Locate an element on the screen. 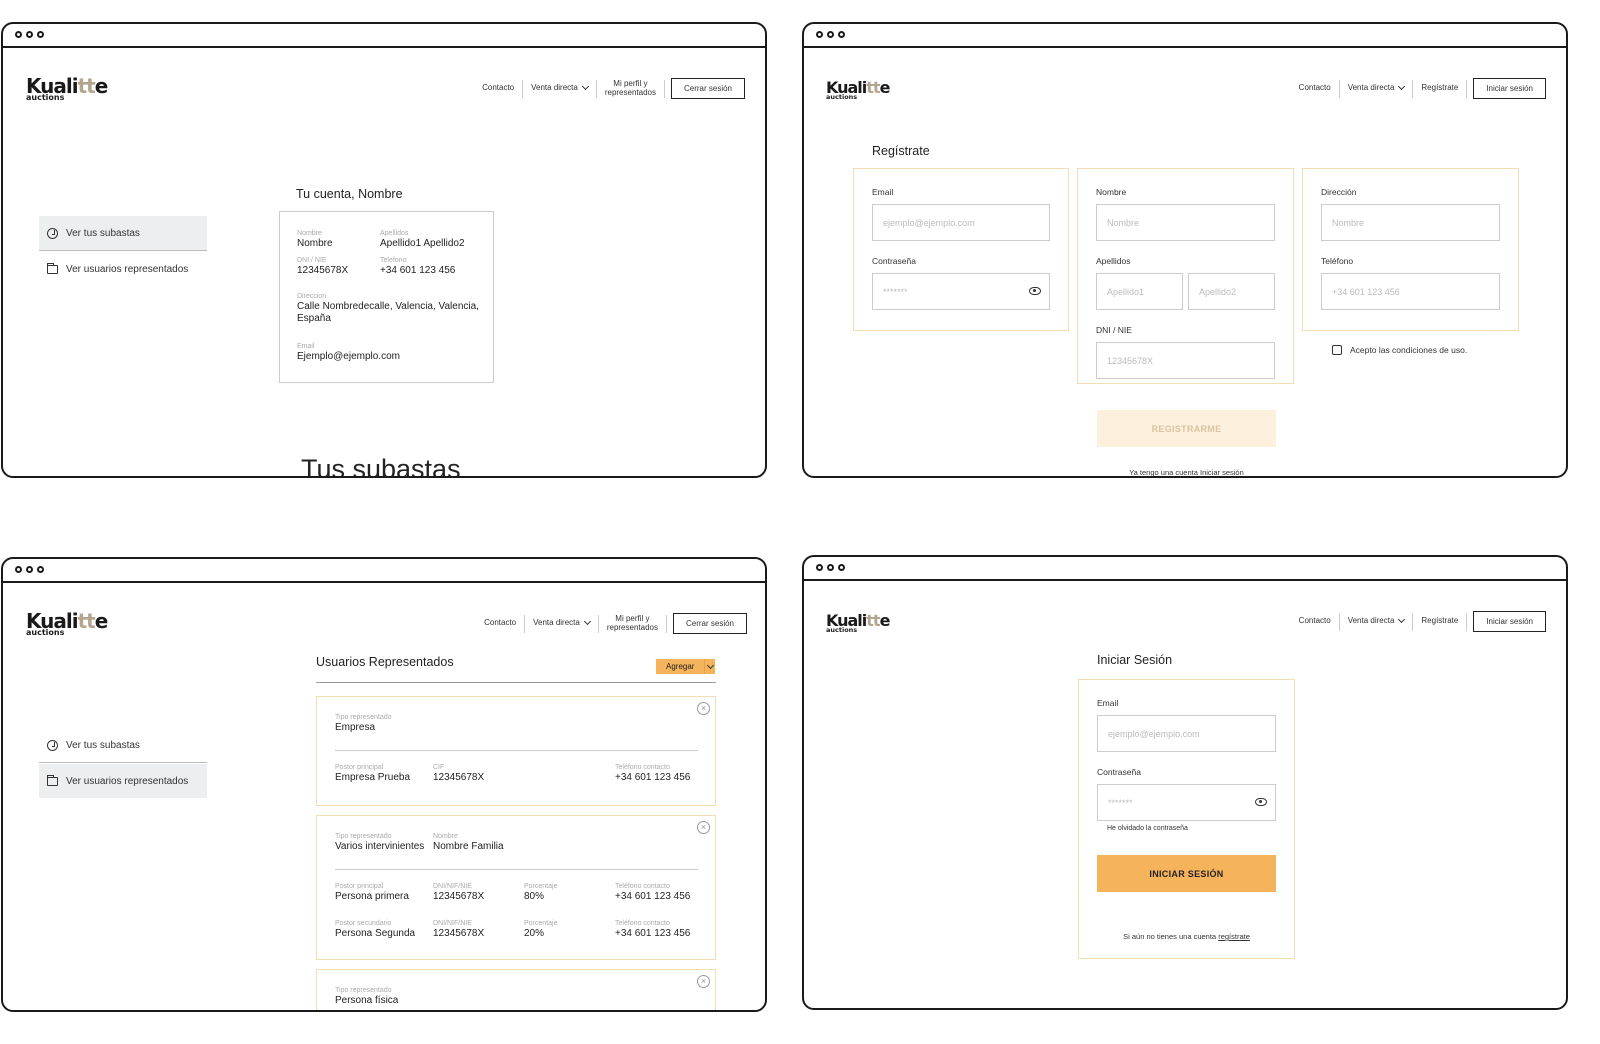 This screenshot has width=1600, height=1044. have-account-row: Ya tengo una cuenta Iniciar sesión is located at coordinates (1186, 472).